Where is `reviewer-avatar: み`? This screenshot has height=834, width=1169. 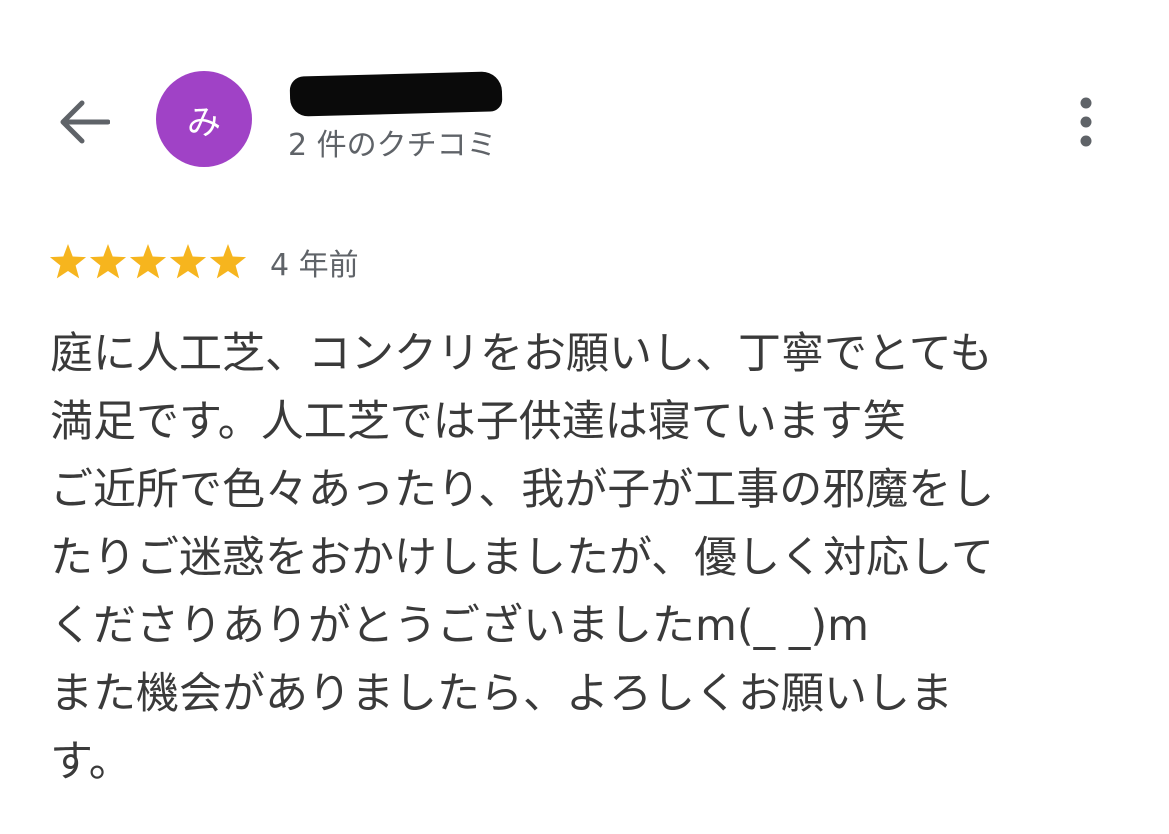 reviewer-avatar: み is located at coordinates (204, 119).